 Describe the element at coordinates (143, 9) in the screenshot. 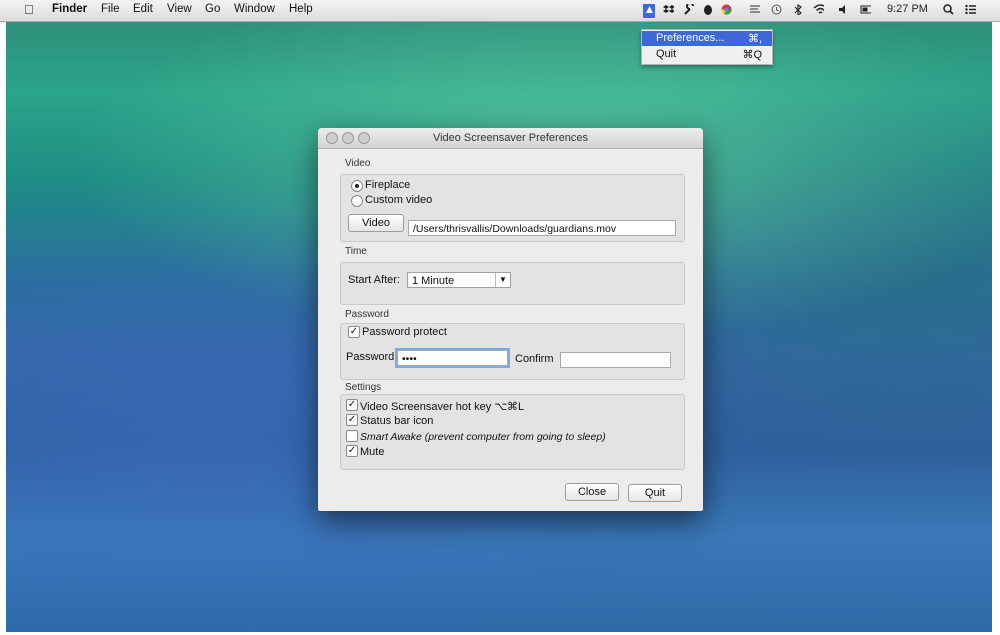

I see `menu-edit: Edit` at that location.